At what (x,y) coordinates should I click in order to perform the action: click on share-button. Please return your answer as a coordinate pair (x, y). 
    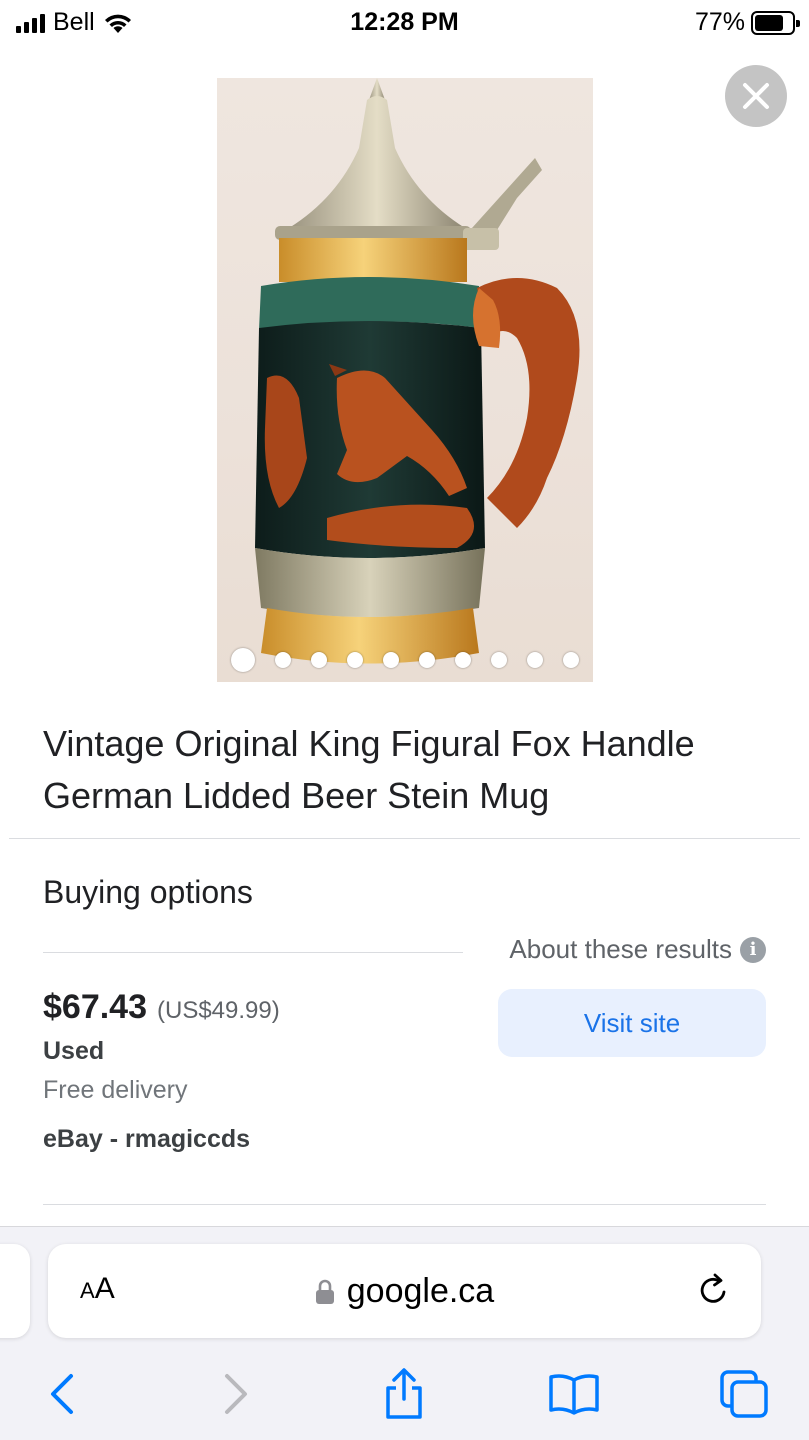
    Looking at the image, I should click on (404, 1394).